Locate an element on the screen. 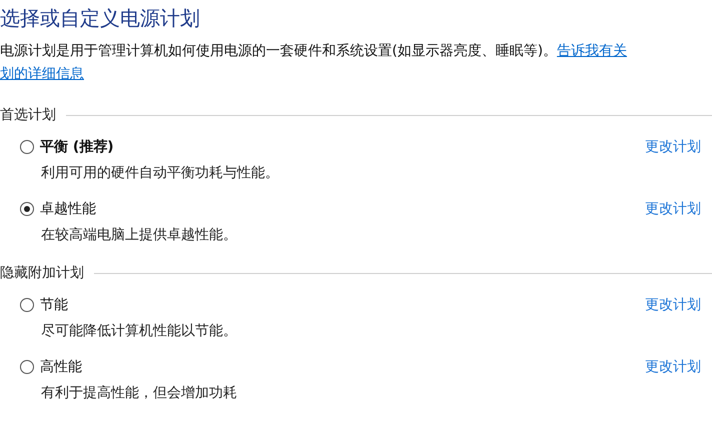  plan-name: 高性能 is located at coordinates (61, 367).